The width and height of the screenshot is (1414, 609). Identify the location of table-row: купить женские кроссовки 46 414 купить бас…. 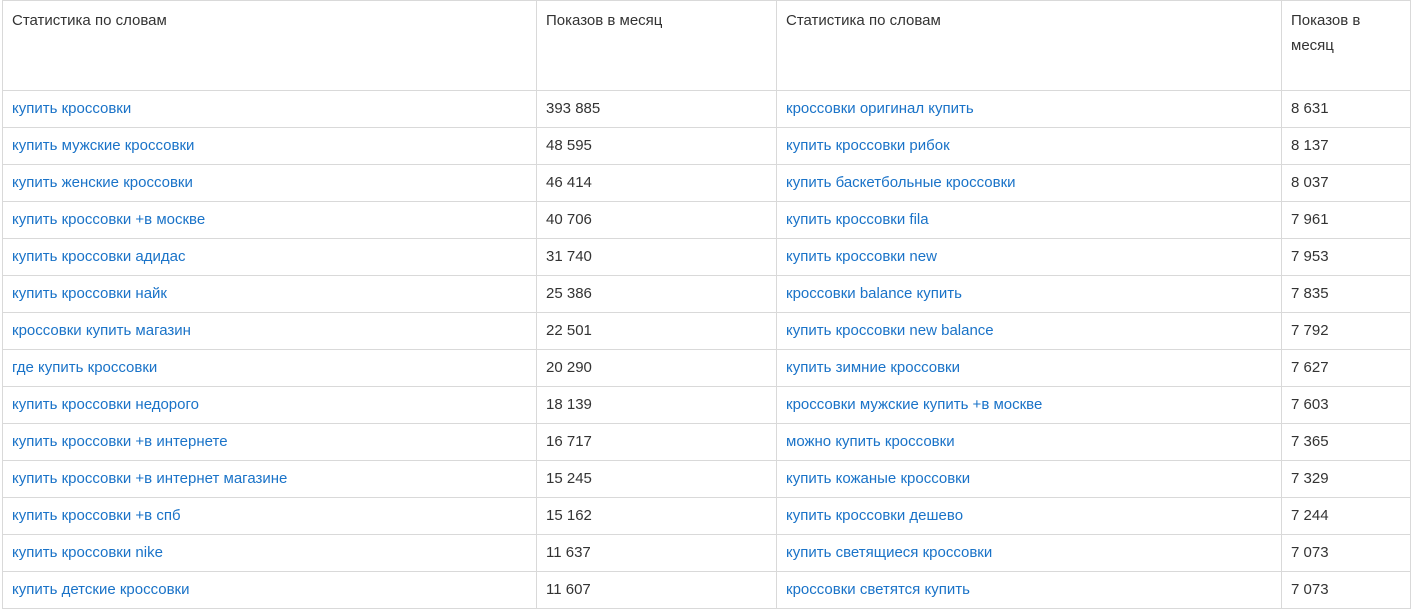
(706, 183).